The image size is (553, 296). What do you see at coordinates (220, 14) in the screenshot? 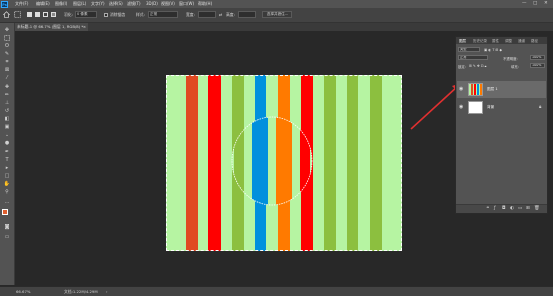
I see `swap-icon: ⇄` at bounding box center [220, 14].